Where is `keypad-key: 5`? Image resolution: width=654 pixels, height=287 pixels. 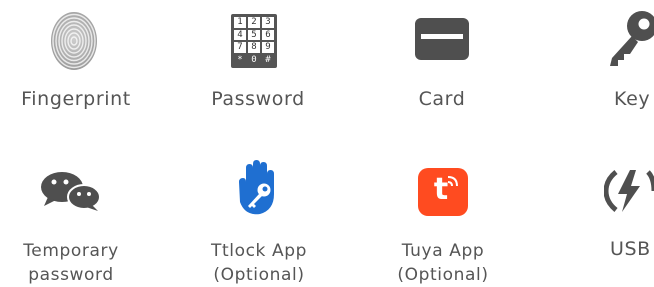 keypad-key: 5 is located at coordinates (254, 34).